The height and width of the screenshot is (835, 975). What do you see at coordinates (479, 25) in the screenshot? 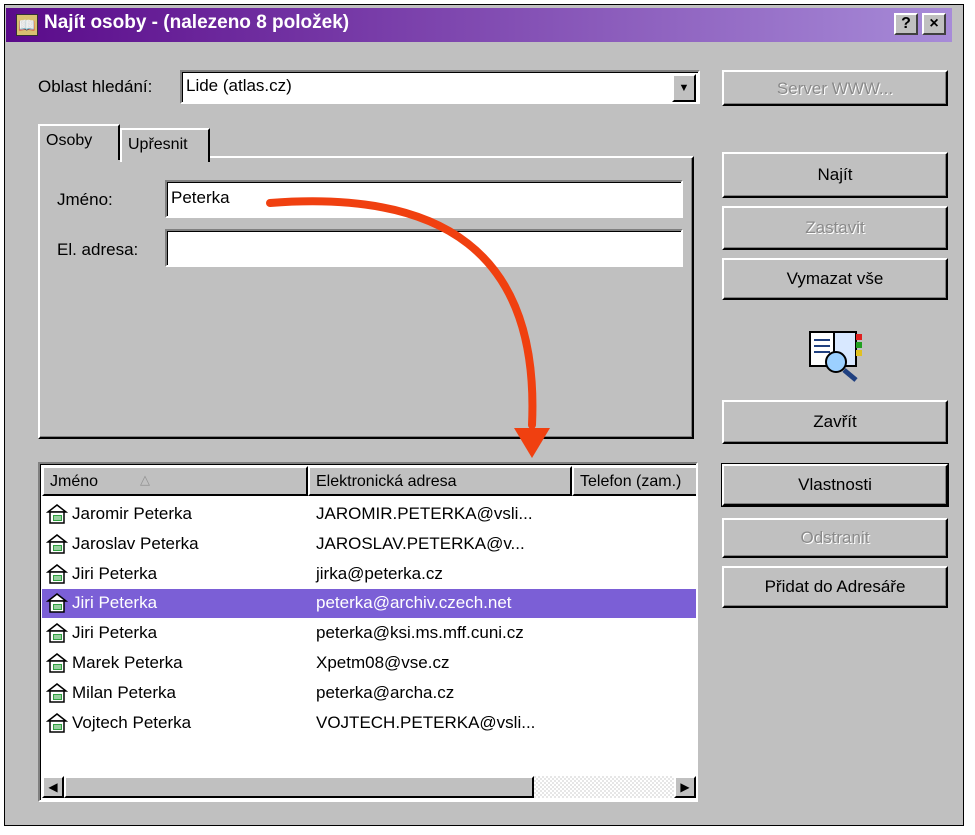
I see `title-bar: 📖 Najít osoby - (nalezeno 8 položek) ? ×` at bounding box center [479, 25].